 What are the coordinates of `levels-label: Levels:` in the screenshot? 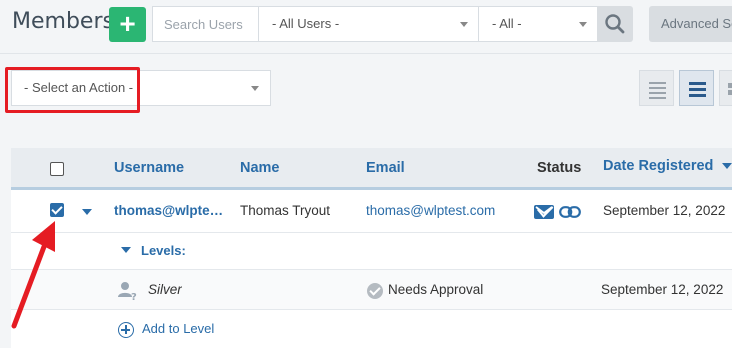 It's located at (163, 250).